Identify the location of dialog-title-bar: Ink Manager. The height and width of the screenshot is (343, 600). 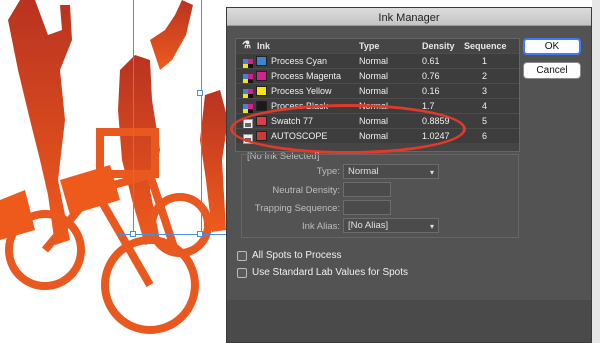
(409, 17).